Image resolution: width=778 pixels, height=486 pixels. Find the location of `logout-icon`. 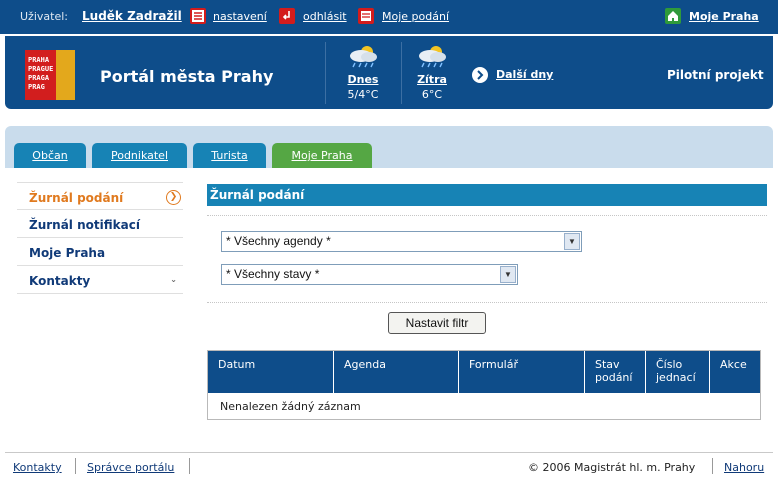

logout-icon is located at coordinates (287, 16).